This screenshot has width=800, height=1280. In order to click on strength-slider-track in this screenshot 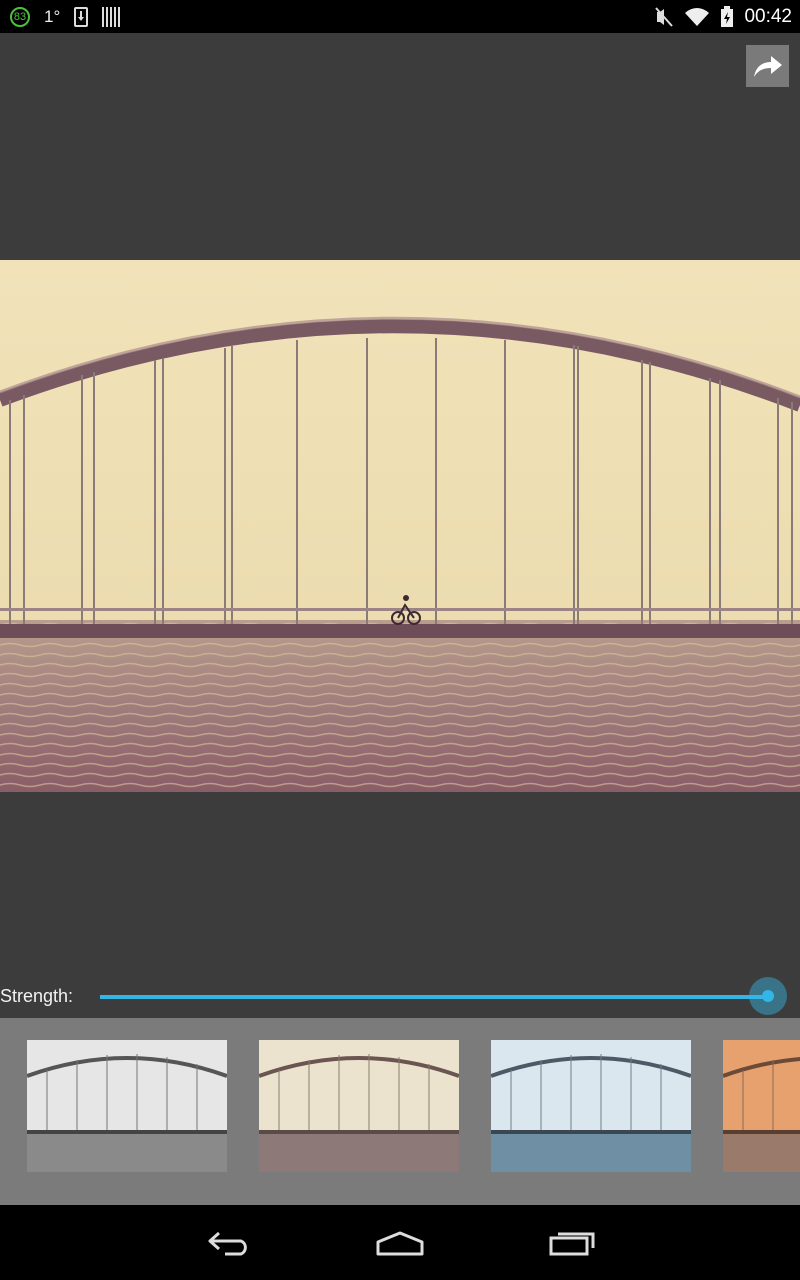, I will do `click(434, 997)`.